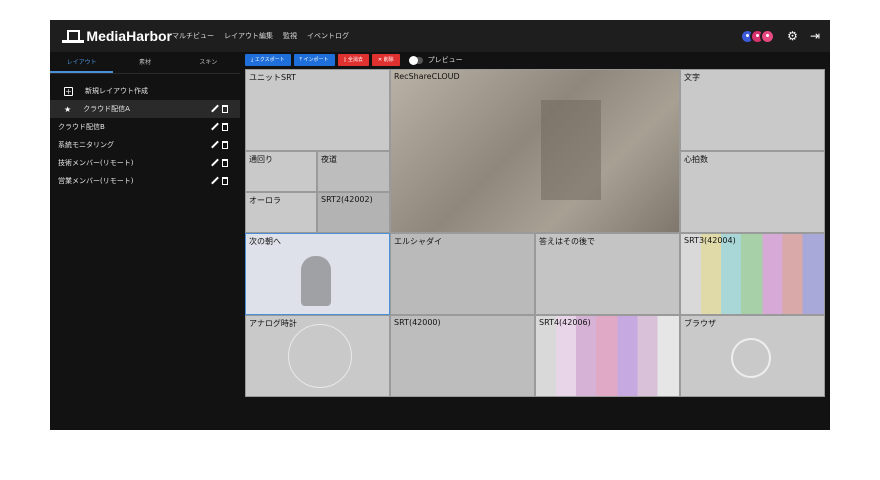 This screenshot has width=880, height=480. I want to click on nav-multiview: マルチビュー, so click(193, 36).